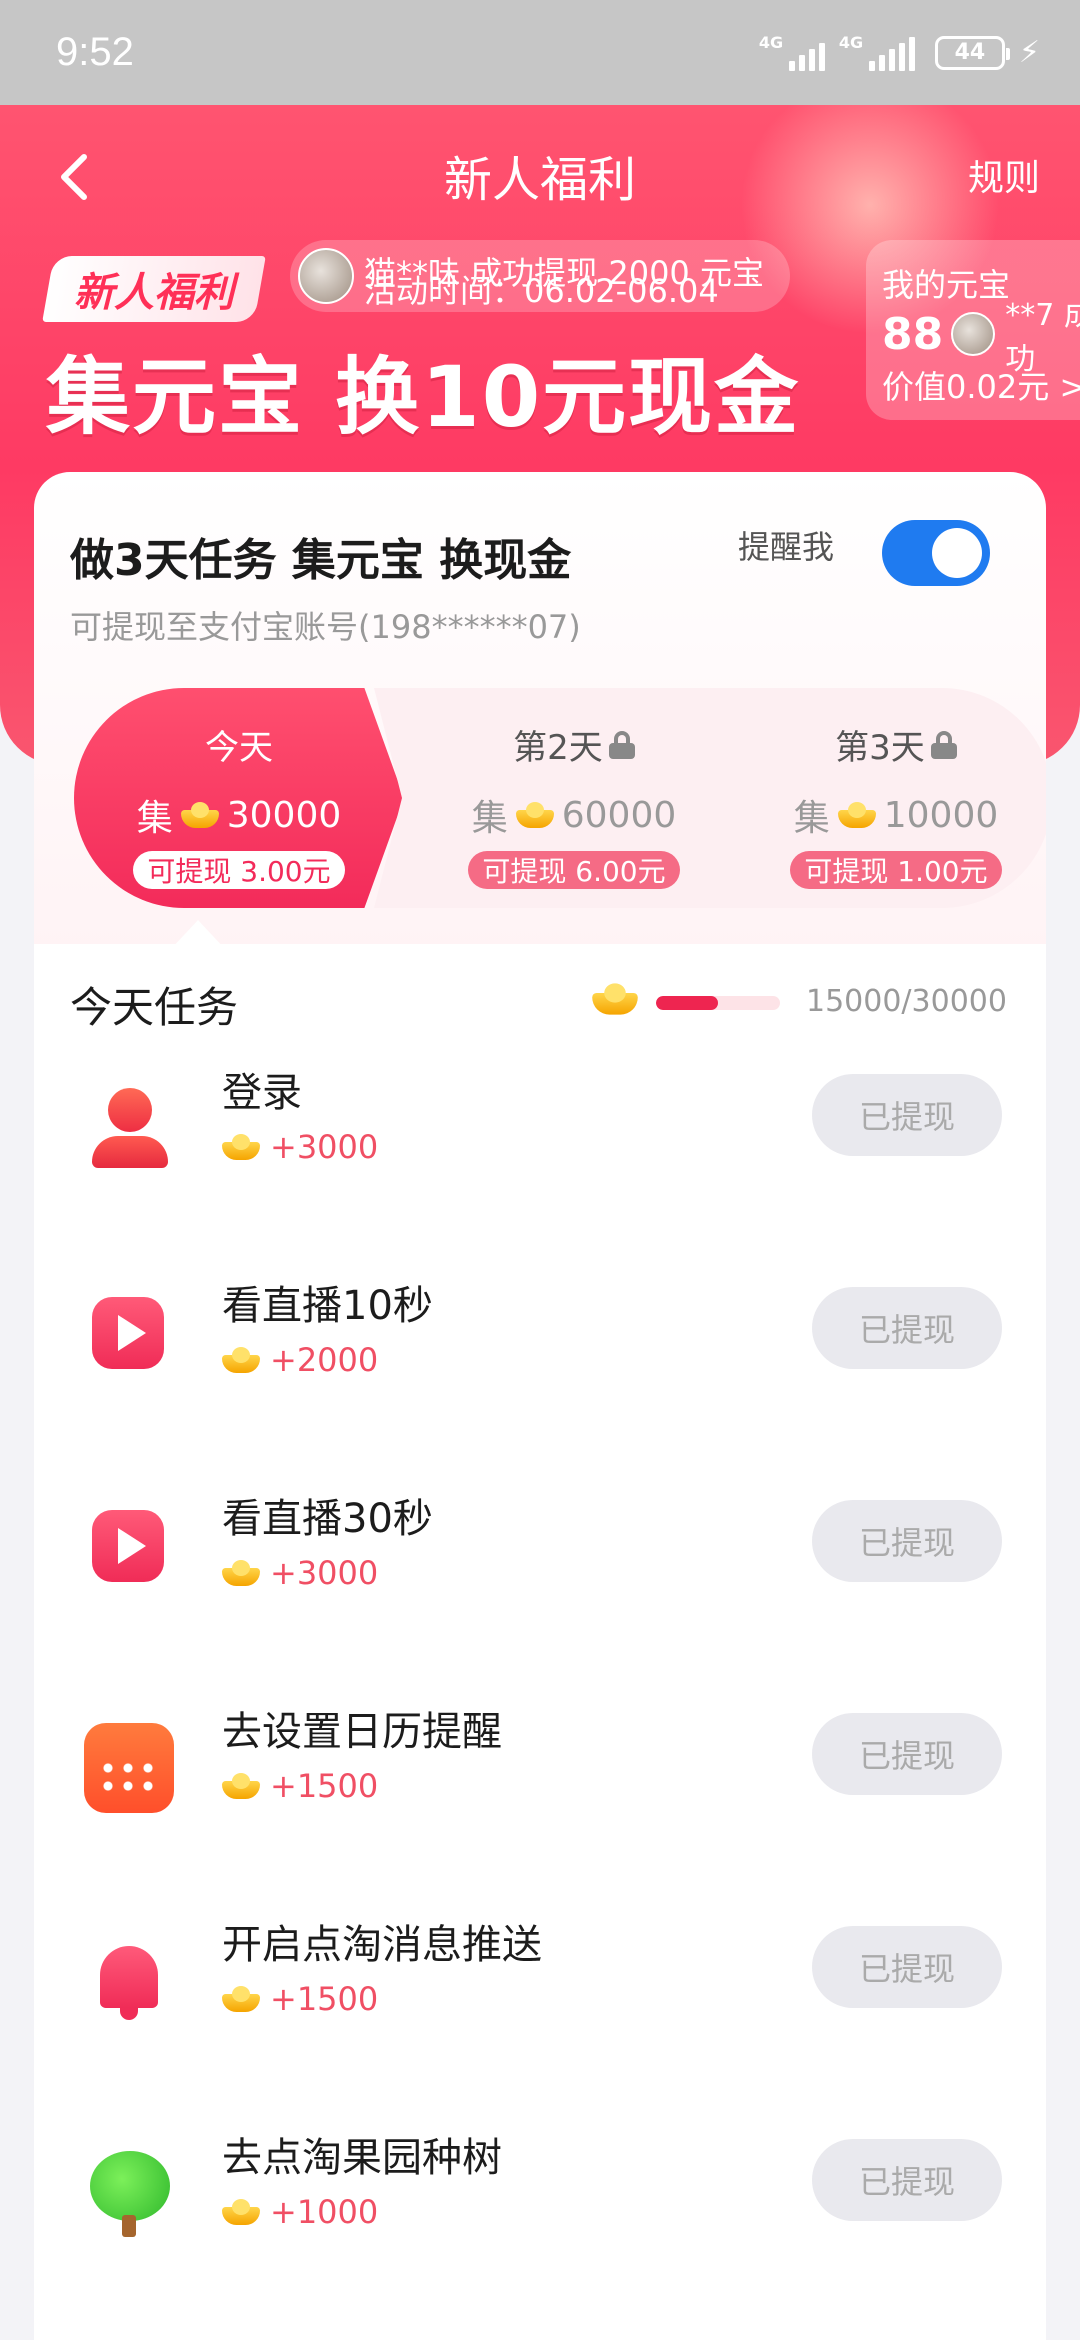  Describe the element at coordinates (423, 397) in the screenshot. I see `hero-headline: 集元宝 换10元现金` at that location.